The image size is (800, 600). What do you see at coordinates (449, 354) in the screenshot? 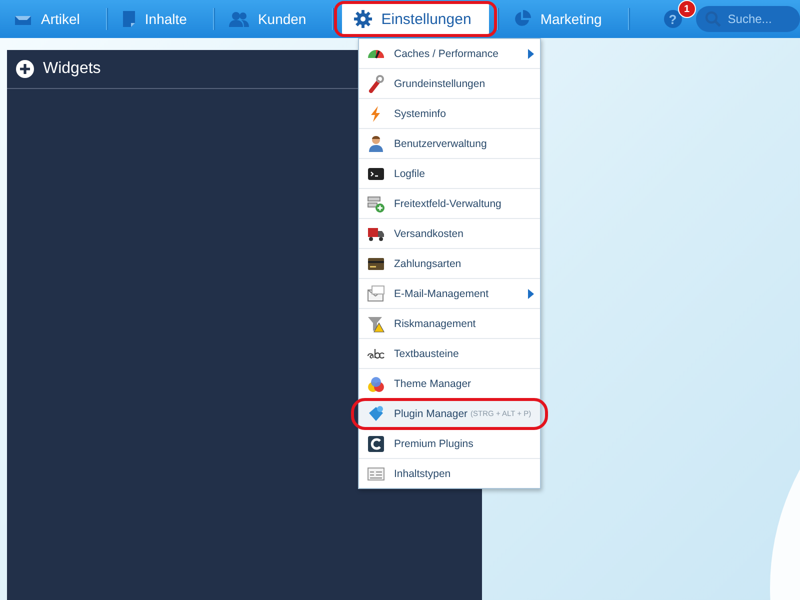
I see `menu-item: Textbausteine` at bounding box center [449, 354].